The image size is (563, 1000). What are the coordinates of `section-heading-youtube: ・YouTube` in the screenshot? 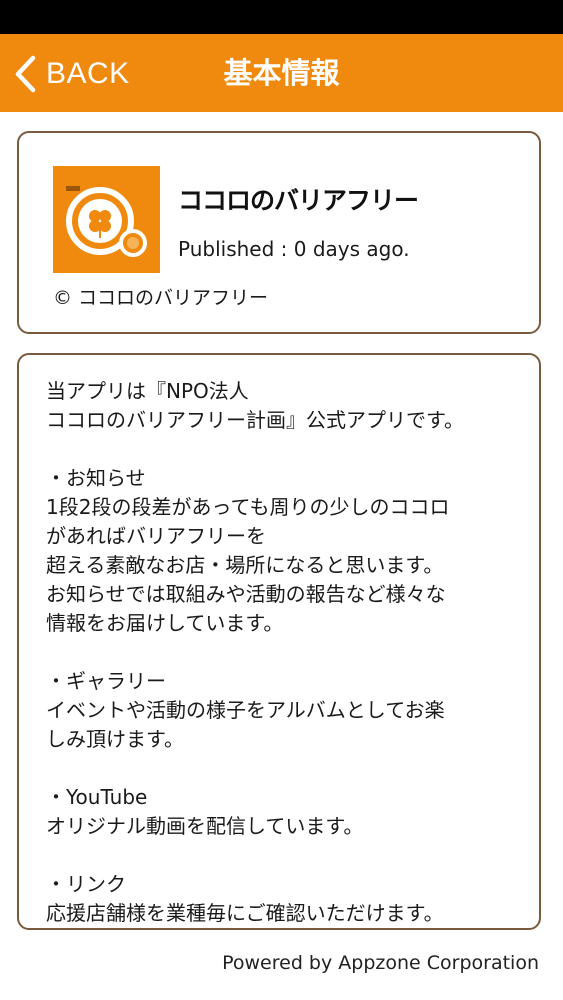 It's located at (97, 797).